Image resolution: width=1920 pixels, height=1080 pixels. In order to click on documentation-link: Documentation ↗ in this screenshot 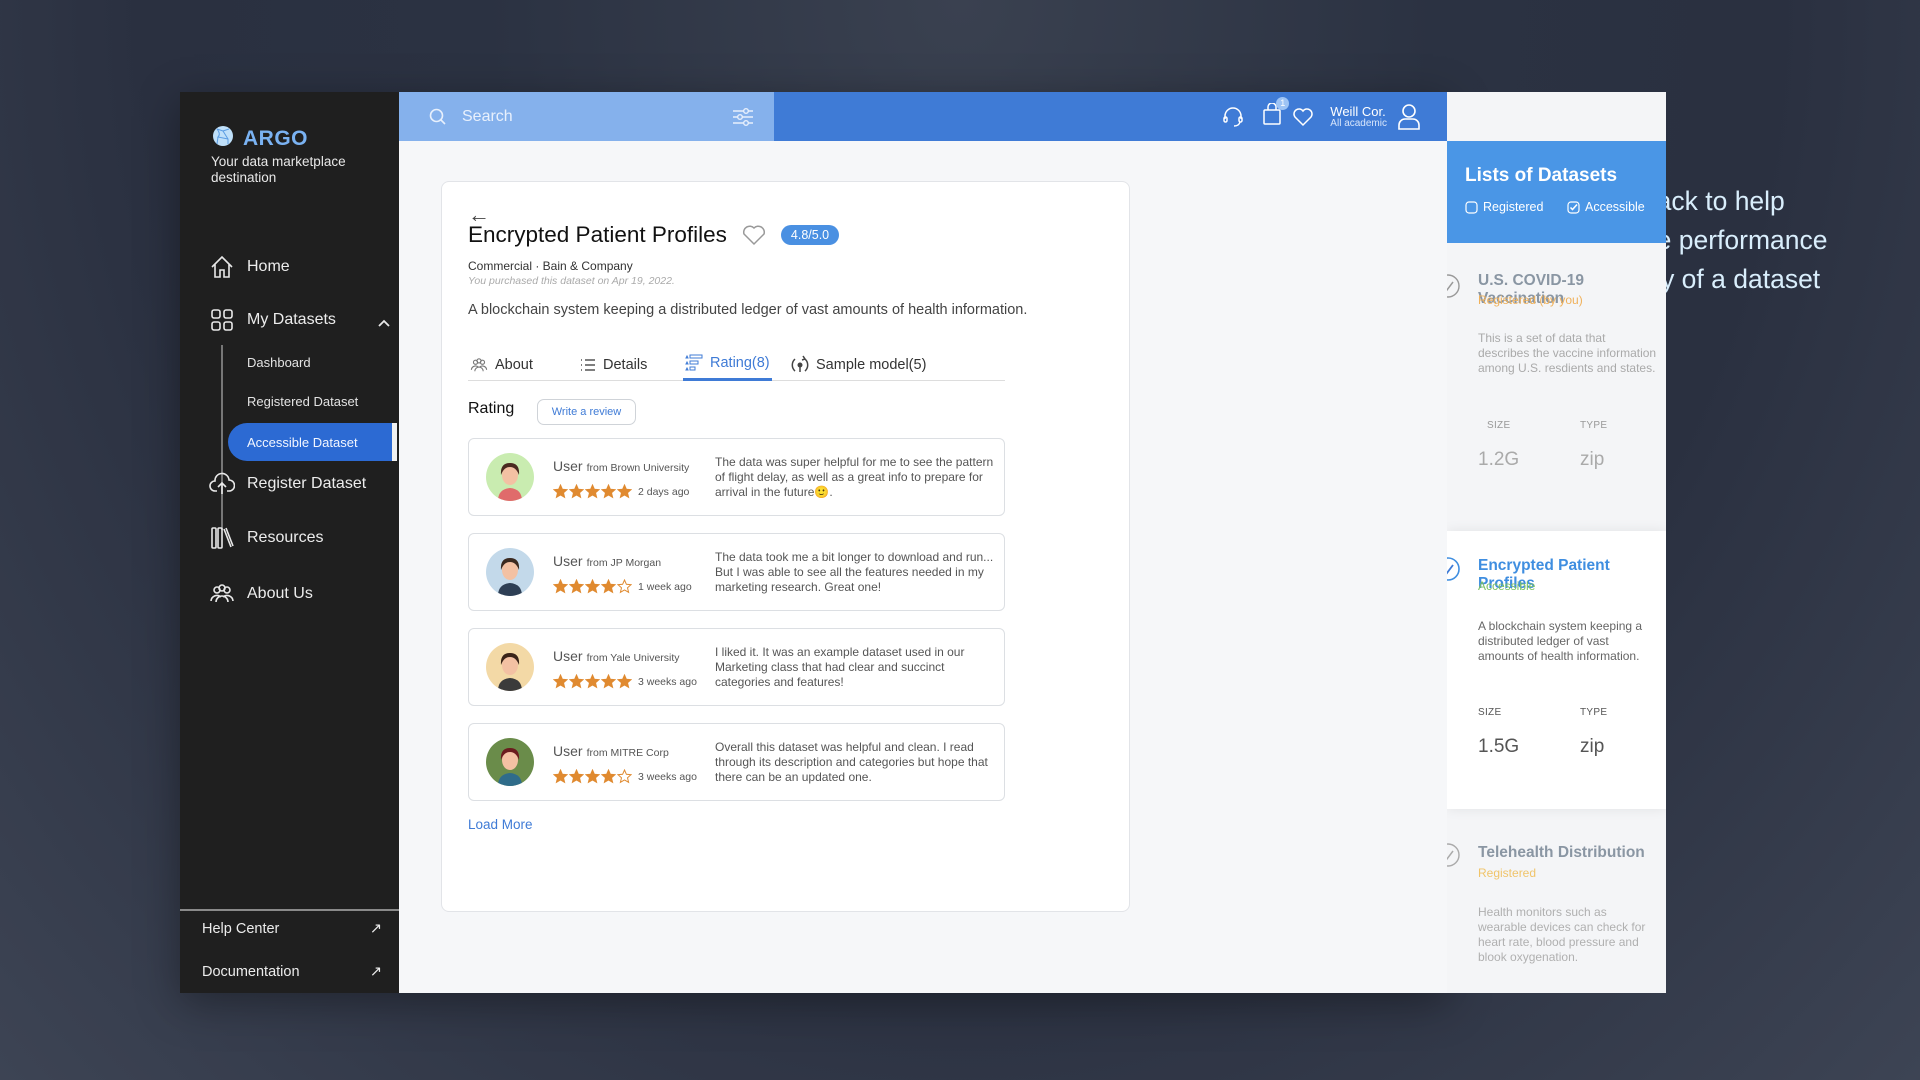, I will do `click(292, 972)`.